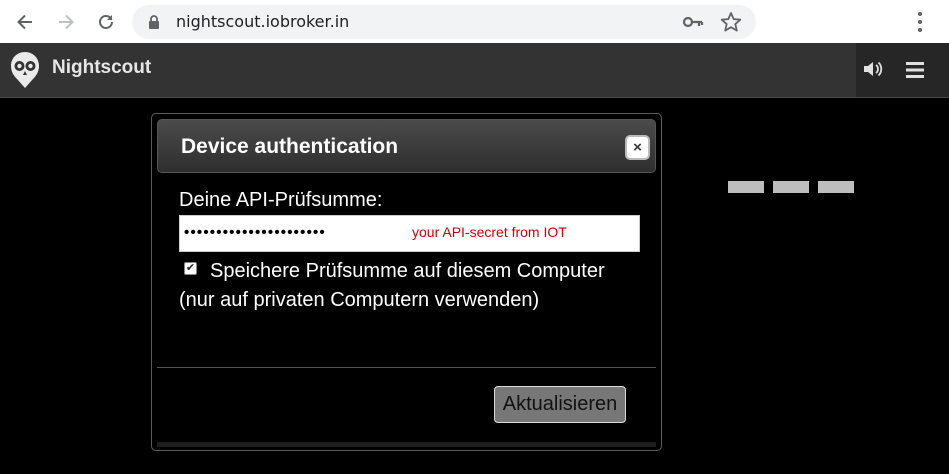 The width and height of the screenshot is (949, 474). What do you see at coordinates (873, 69) in the screenshot?
I see `speaker-icon` at bounding box center [873, 69].